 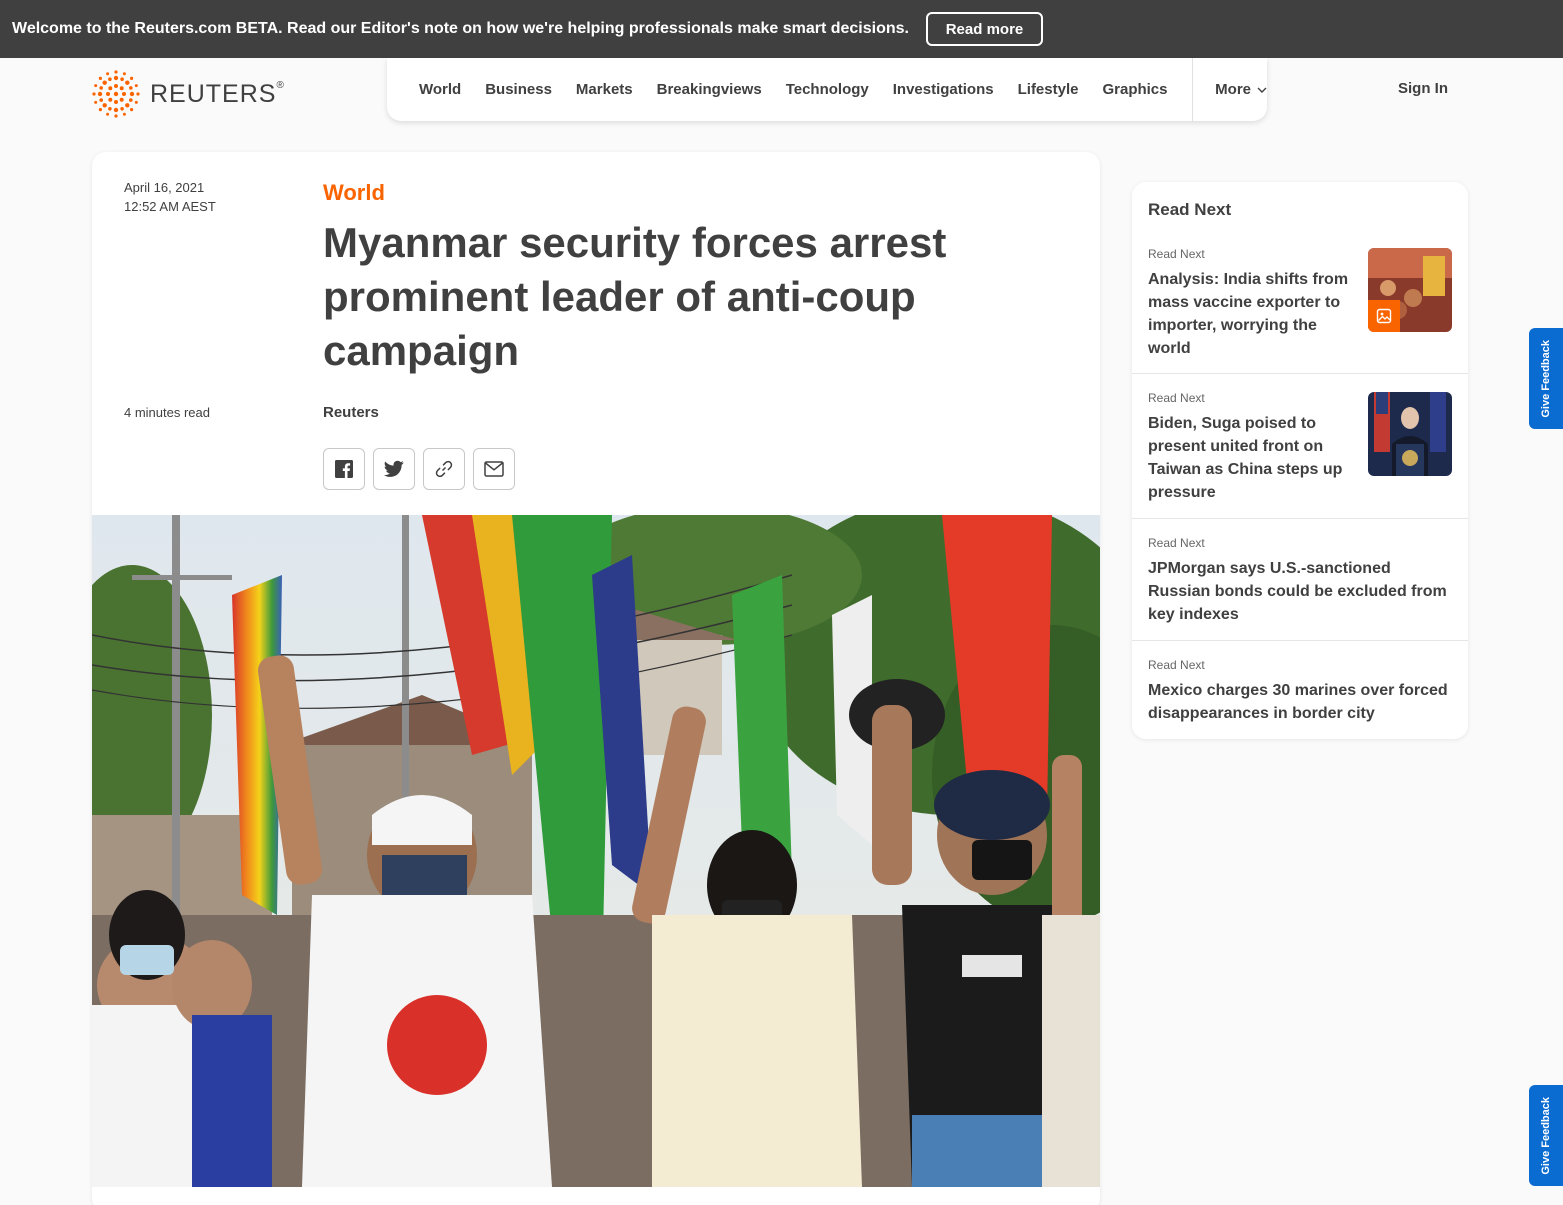 I want to click on article-date: April 16, 2021, so click(x=164, y=187).